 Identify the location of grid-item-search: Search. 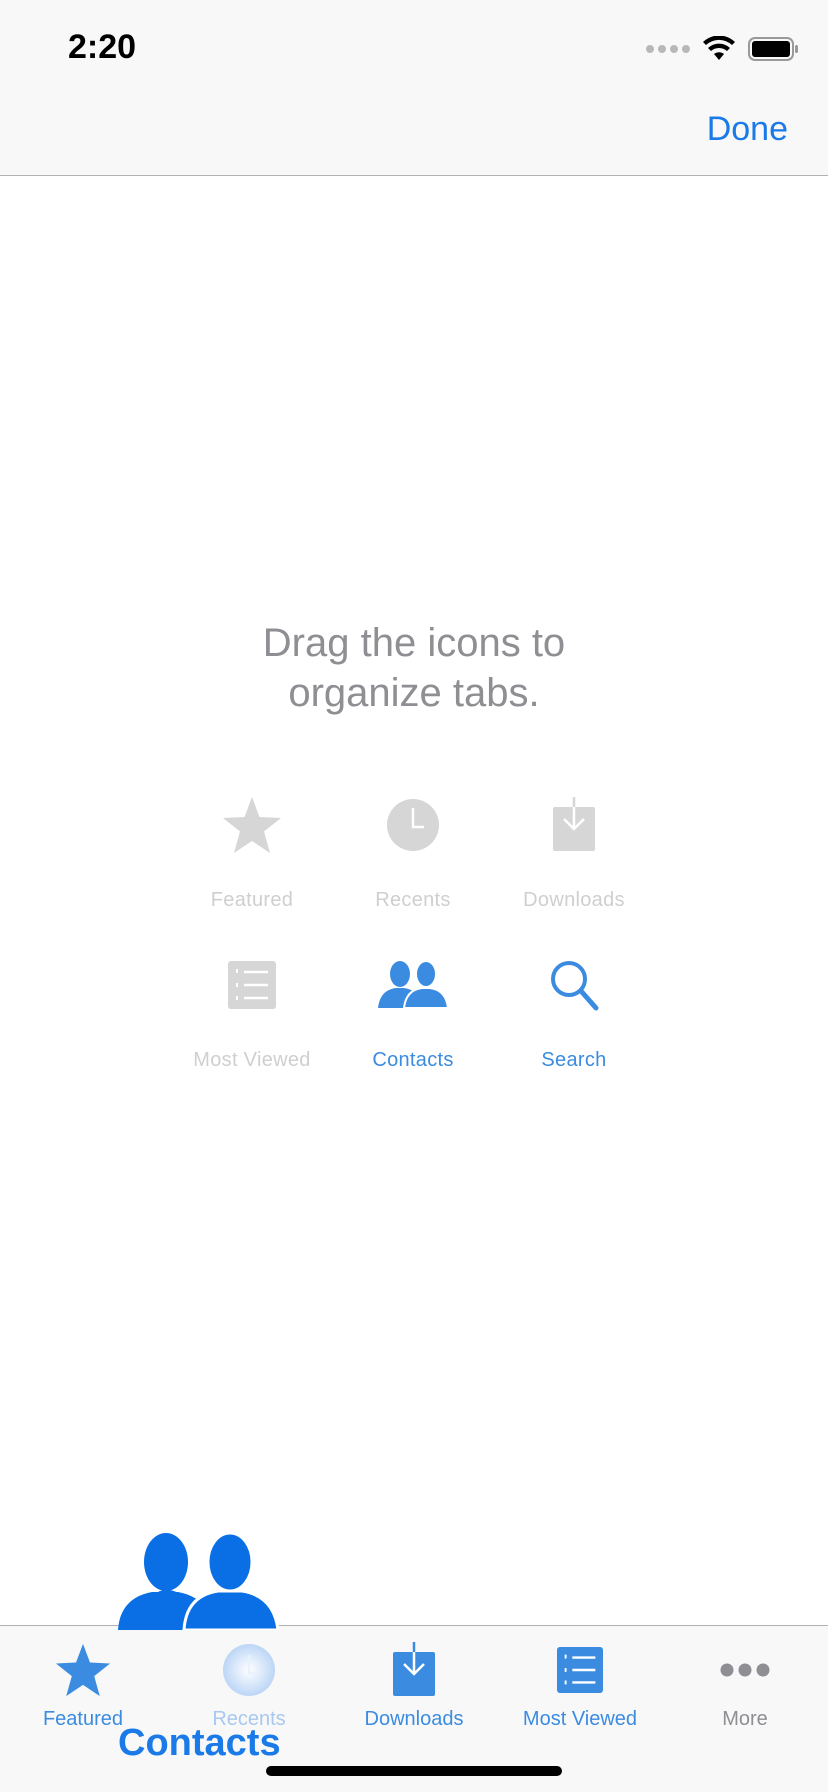
(574, 1008).